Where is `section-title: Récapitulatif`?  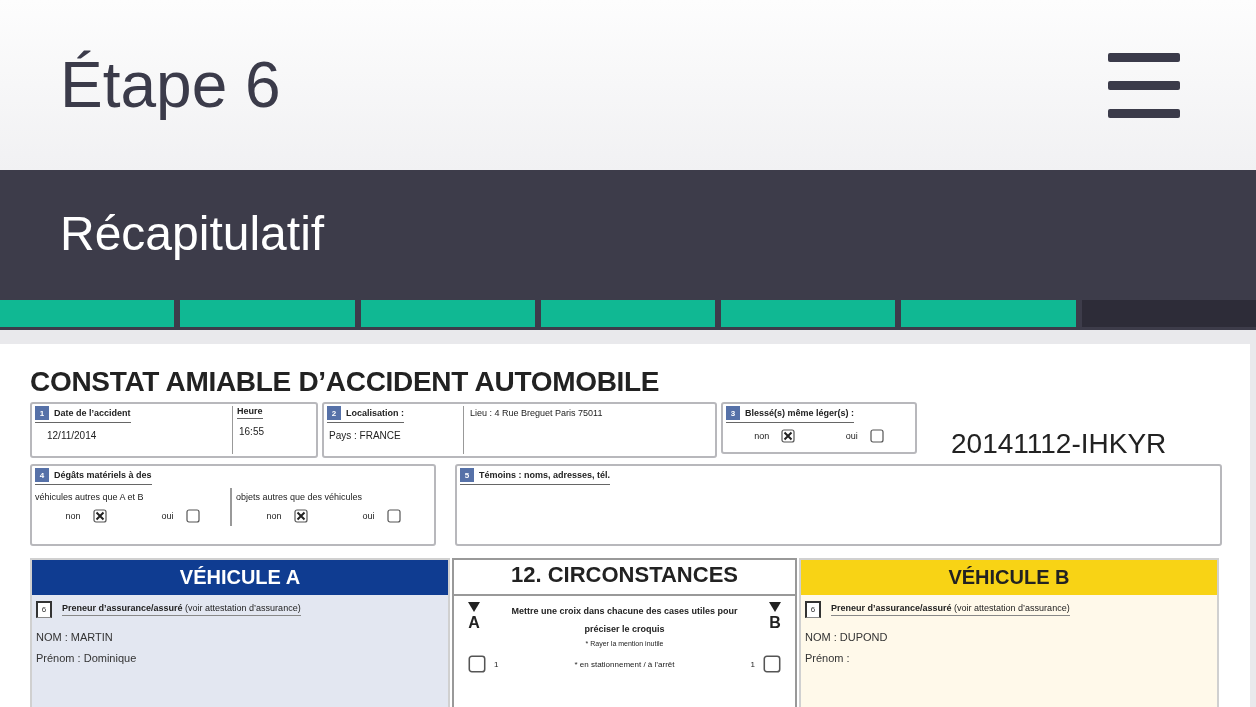
section-title: Récapitulatif is located at coordinates (192, 233).